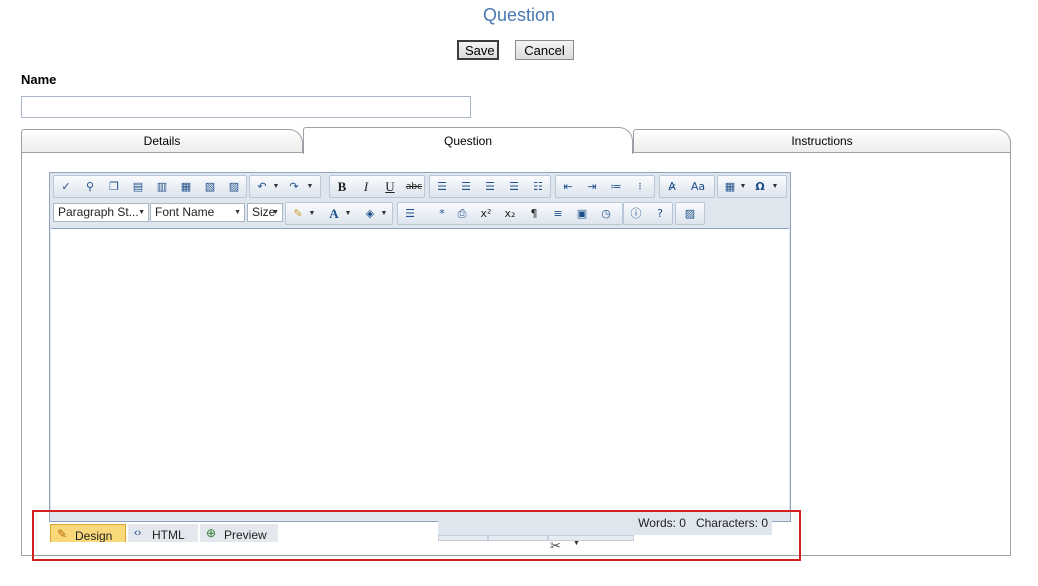  What do you see at coordinates (514, 187) in the screenshot?
I see `justify-icon: ☰` at bounding box center [514, 187].